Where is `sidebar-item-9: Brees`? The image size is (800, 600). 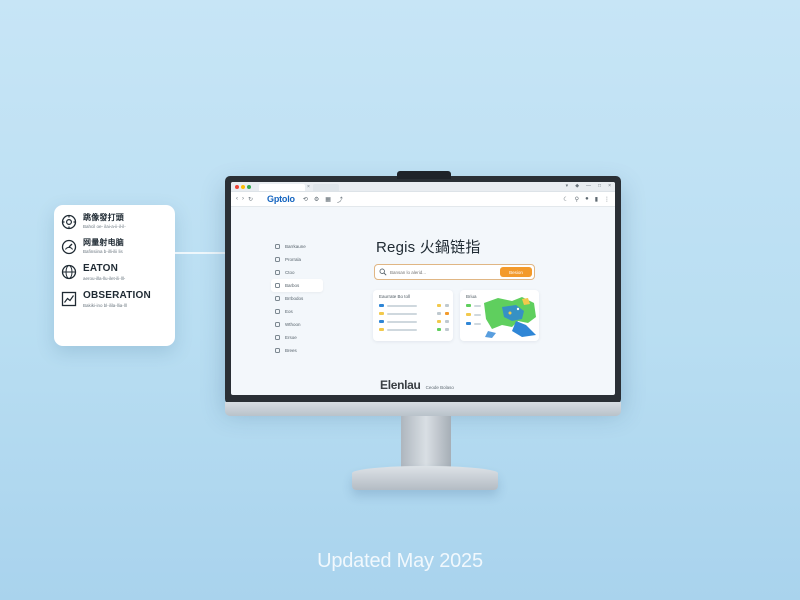 sidebar-item-9: Brees is located at coordinates (297, 350).